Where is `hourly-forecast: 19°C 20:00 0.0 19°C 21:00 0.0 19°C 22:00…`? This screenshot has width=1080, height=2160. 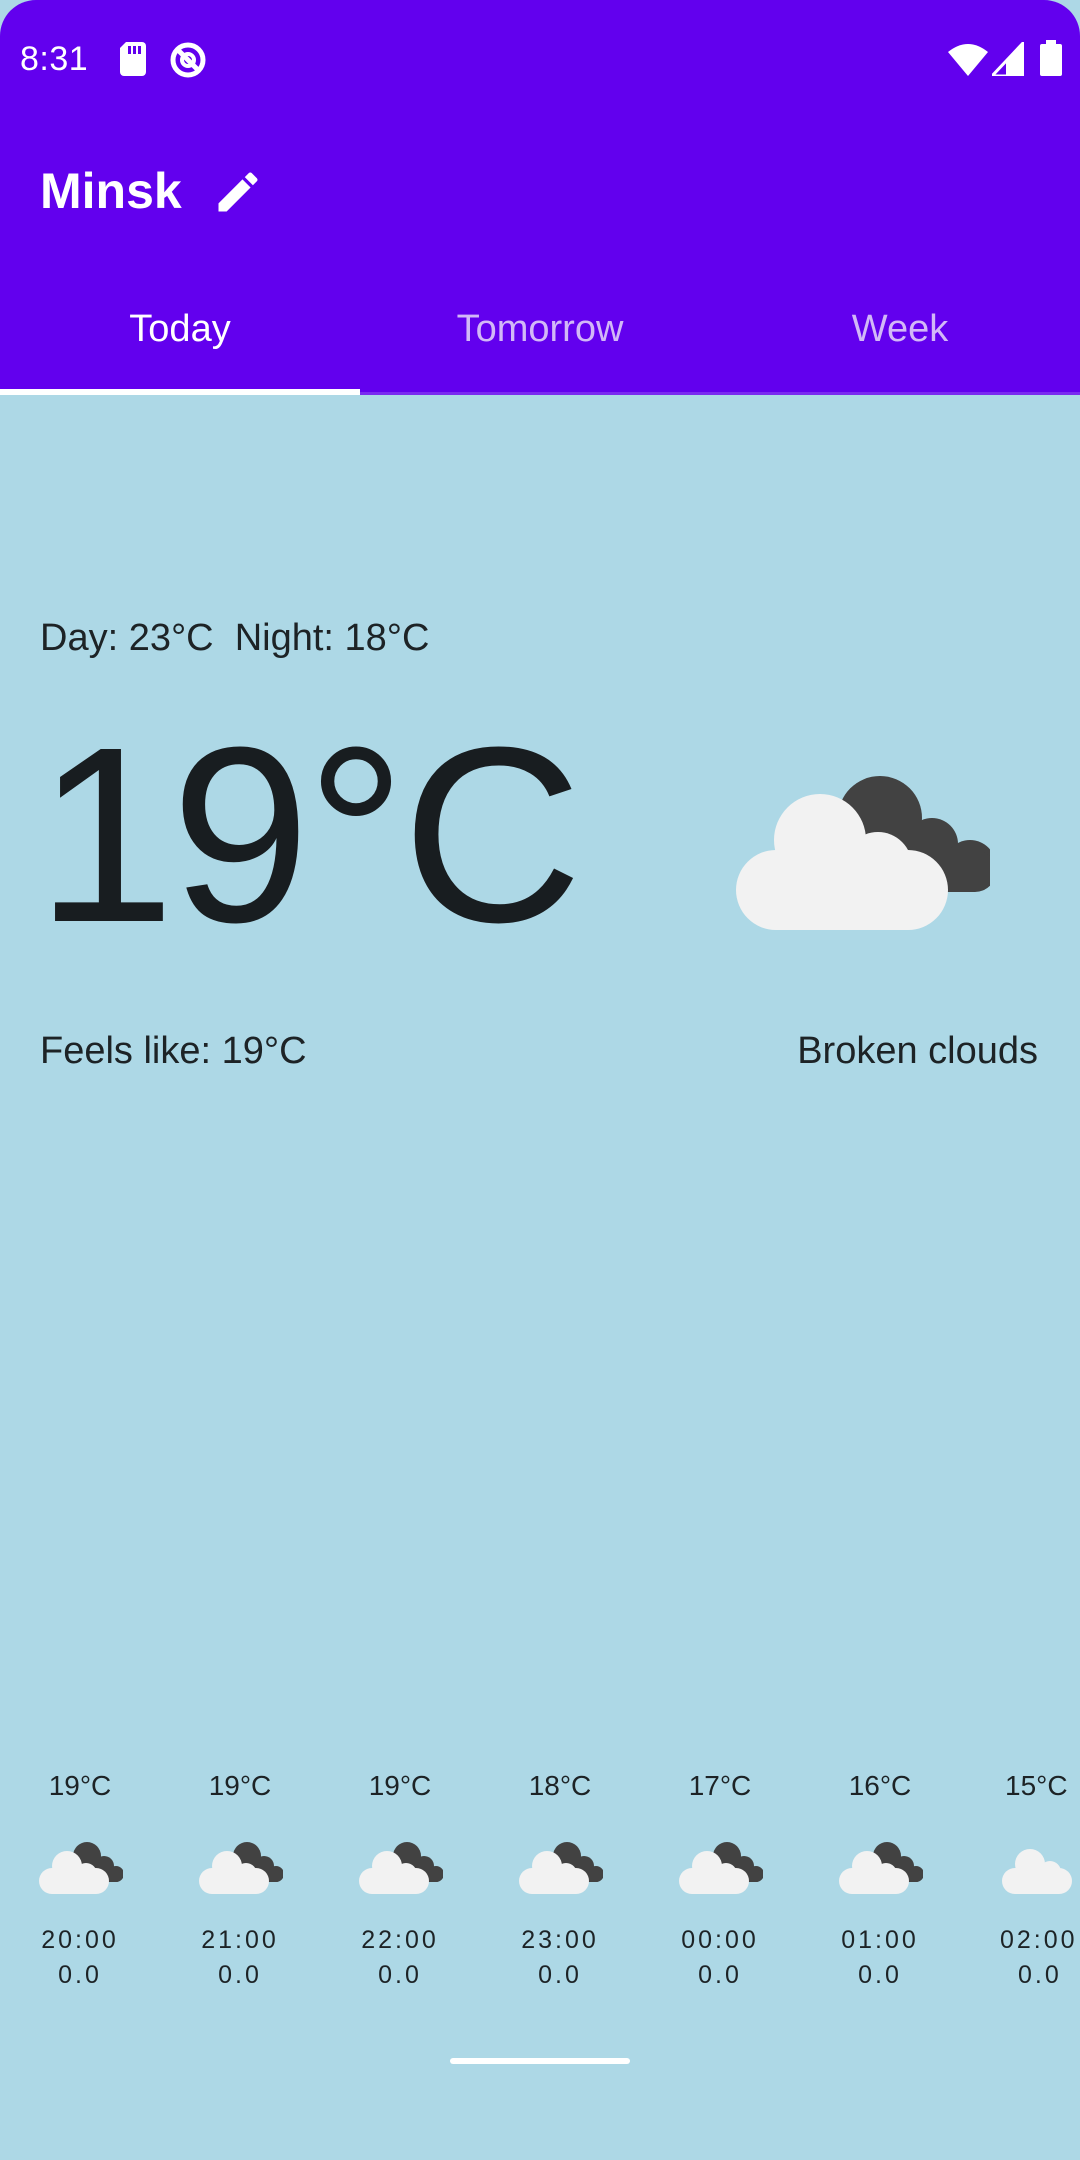 hourly-forecast: 19°C 20:00 0.0 19°C 21:00 0.0 19°C 22:00… is located at coordinates (540, 1890).